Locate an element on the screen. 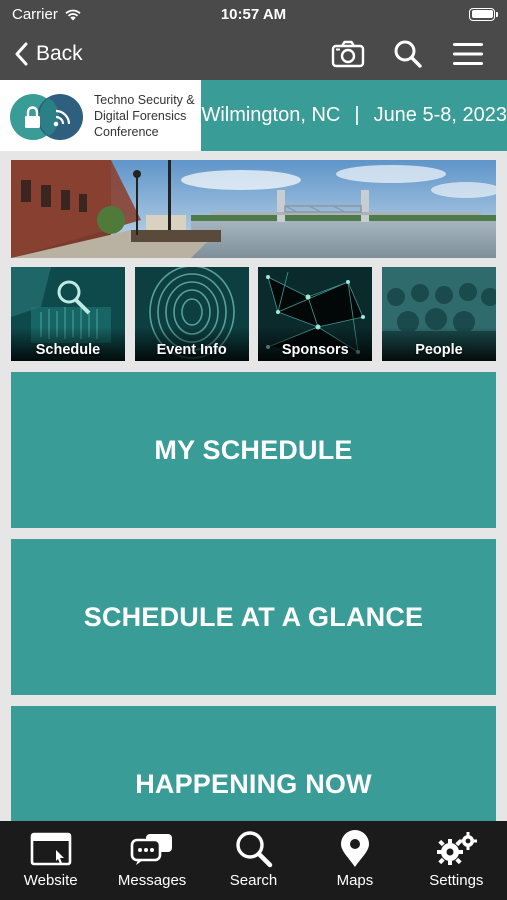  tab-settings-label: Settings is located at coordinates (456, 880).